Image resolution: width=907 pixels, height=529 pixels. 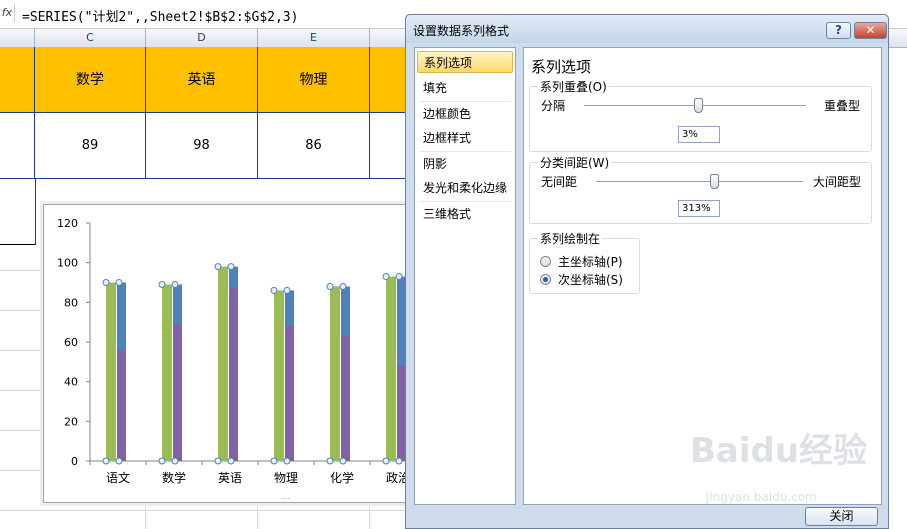 I want to click on nav-fill: 填充, so click(x=465, y=88).